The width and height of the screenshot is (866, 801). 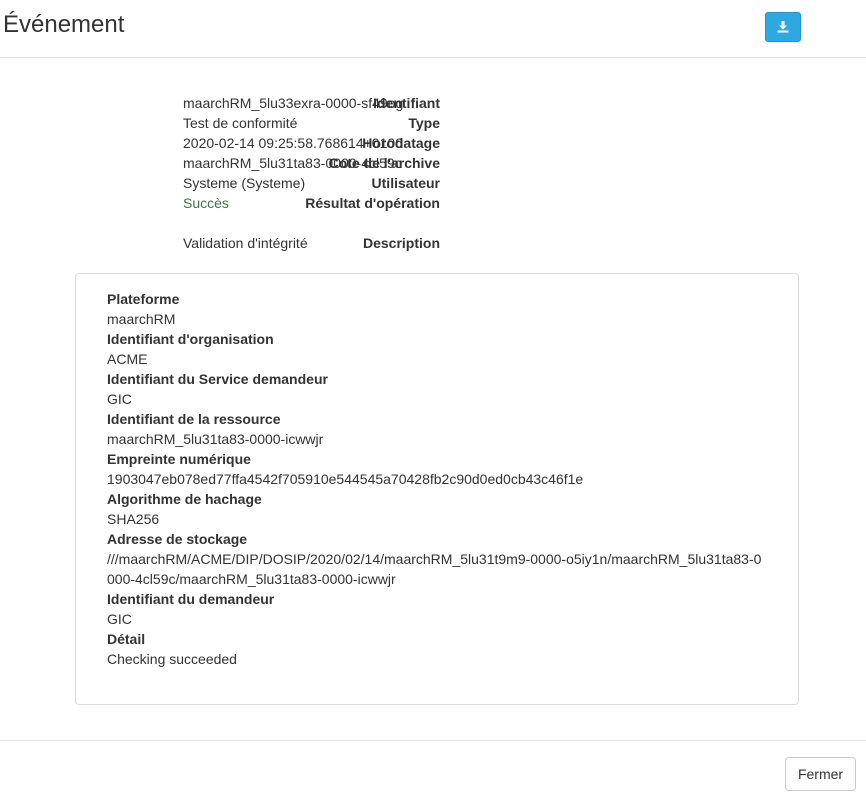 I want to click on download-icon, so click(x=783, y=27).